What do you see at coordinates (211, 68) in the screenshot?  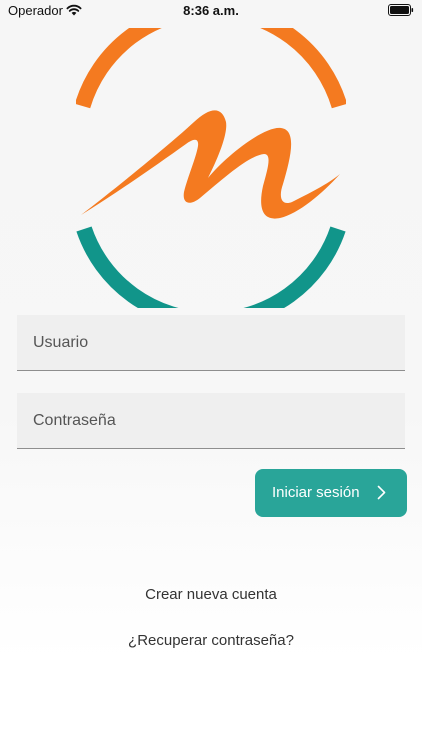 I see `logo-upper-arc` at bounding box center [211, 68].